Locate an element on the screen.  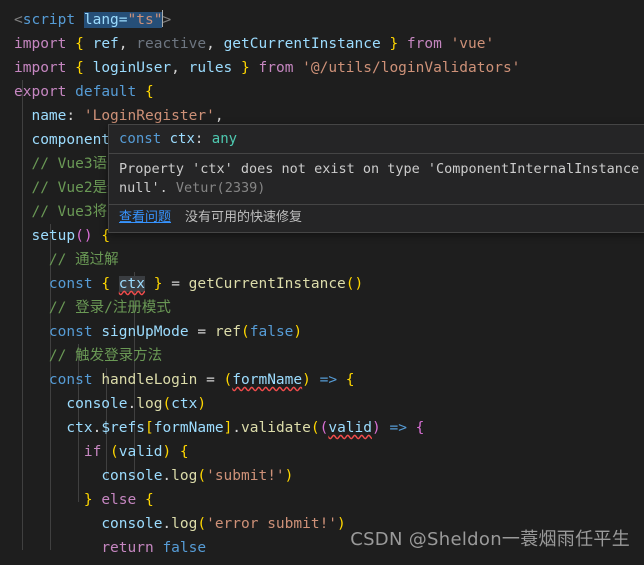
view-problem-link: 查看问题 is located at coordinates (145, 218).